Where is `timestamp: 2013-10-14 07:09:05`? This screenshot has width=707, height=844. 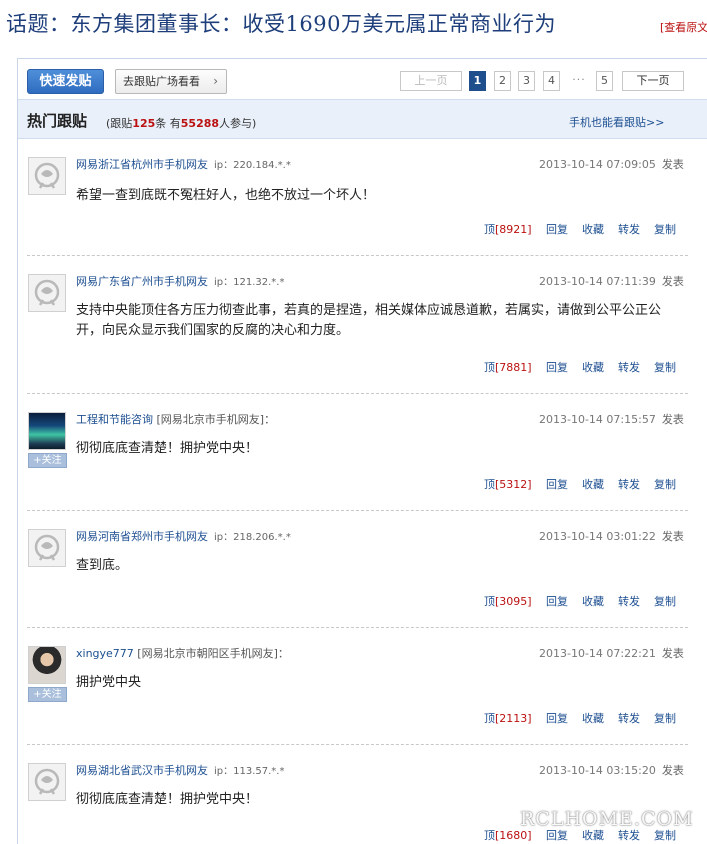
timestamp: 2013-10-14 07:09:05 is located at coordinates (597, 164).